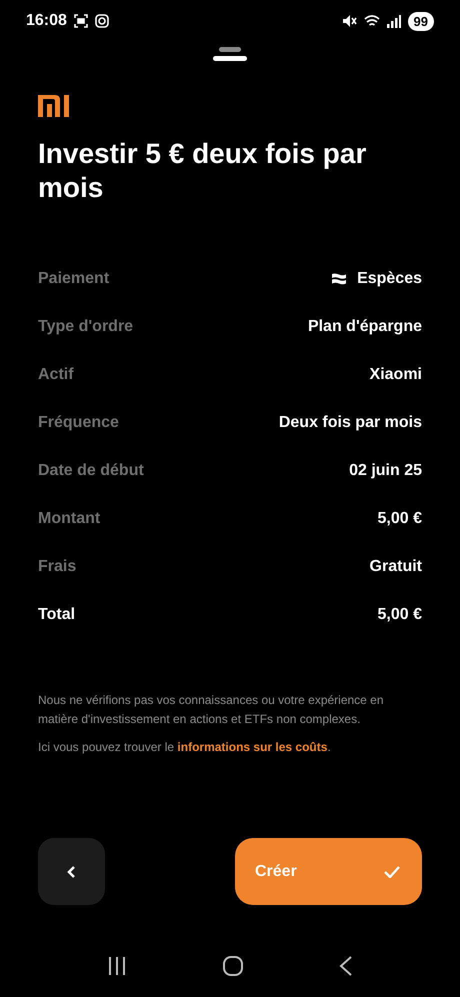 The height and width of the screenshot is (997, 460). I want to click on row-value: Deux fois par mois, so click(350, 423).